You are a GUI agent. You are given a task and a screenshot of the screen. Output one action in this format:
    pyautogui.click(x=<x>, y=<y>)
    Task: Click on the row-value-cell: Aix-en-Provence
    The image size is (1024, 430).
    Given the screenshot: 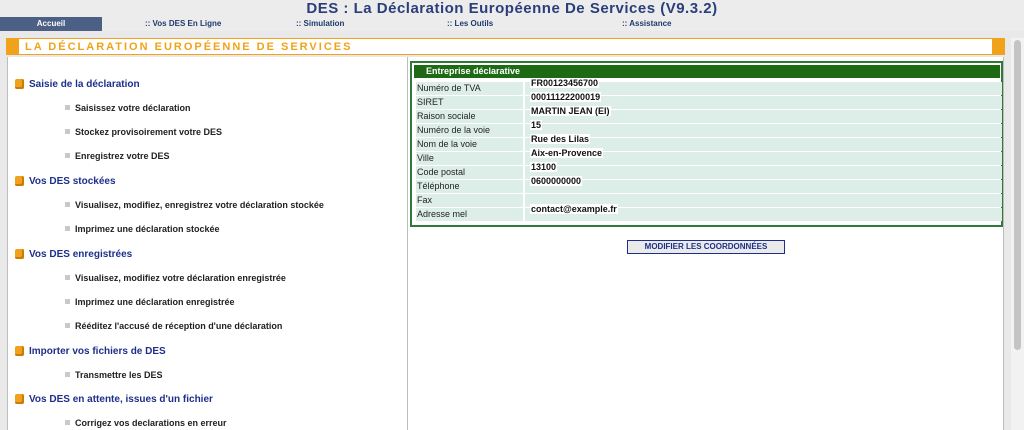 What is the action you would take?
    pyautogui.click(x=763, y=156)
    